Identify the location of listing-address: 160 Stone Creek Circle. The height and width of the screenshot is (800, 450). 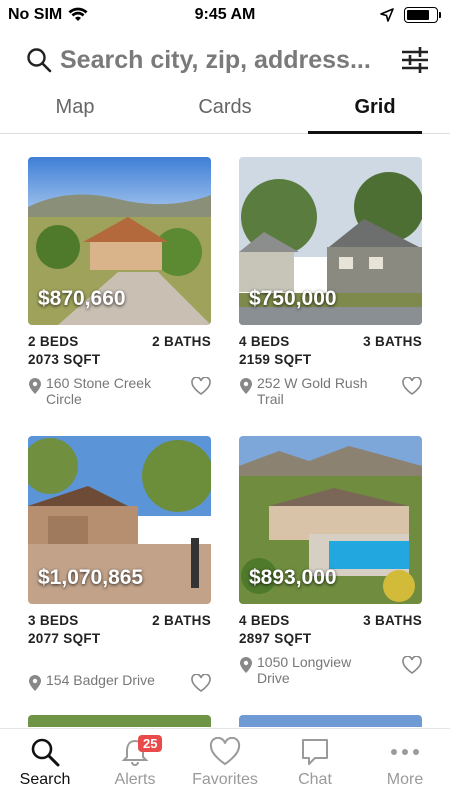
(99, 391).